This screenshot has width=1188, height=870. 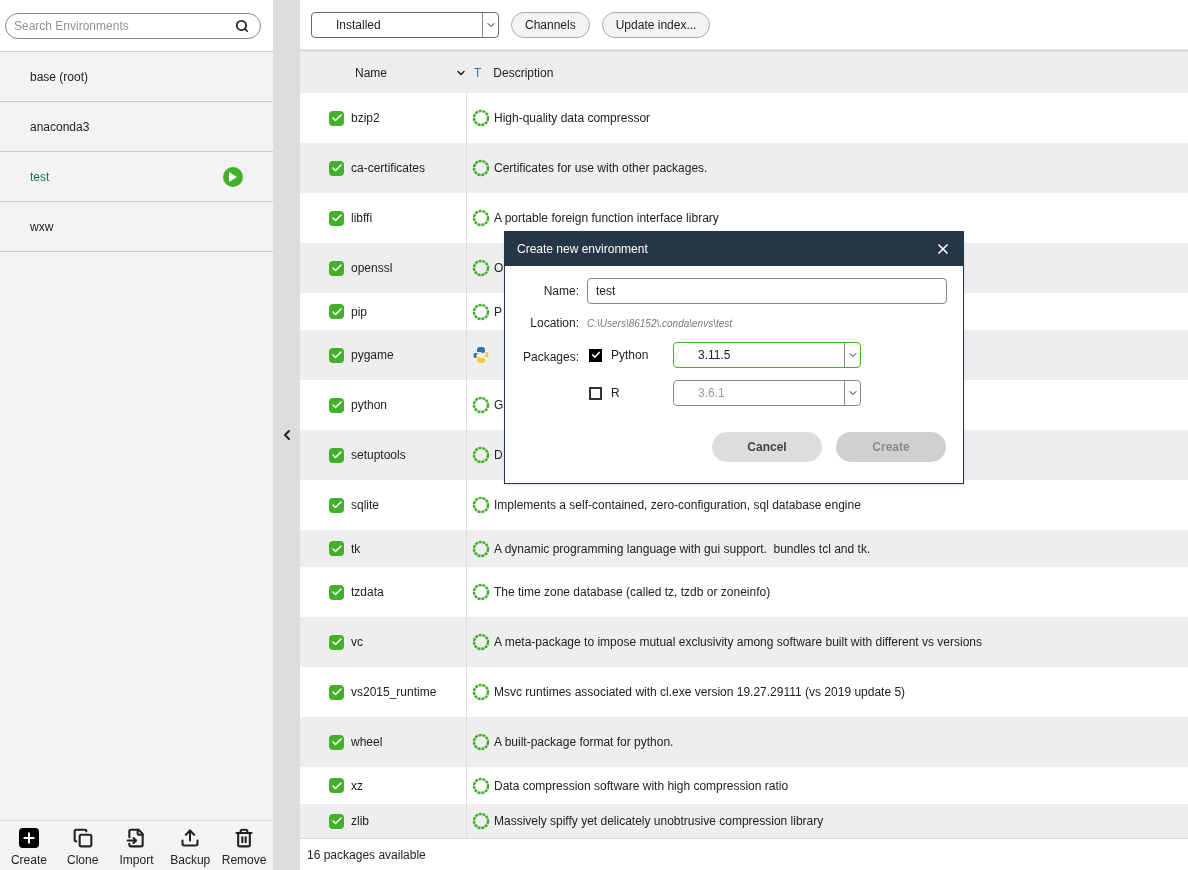 I want to click on file-import-icon, so click(x=136, y=838).